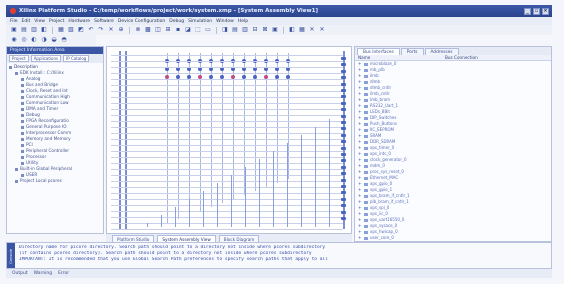 This screenshot has width=564, height=284. What do you see at coordinates (178, 30) in the screenshot?
I see `toolbar-button-icon: ▪` at bounding box center [178, 30].